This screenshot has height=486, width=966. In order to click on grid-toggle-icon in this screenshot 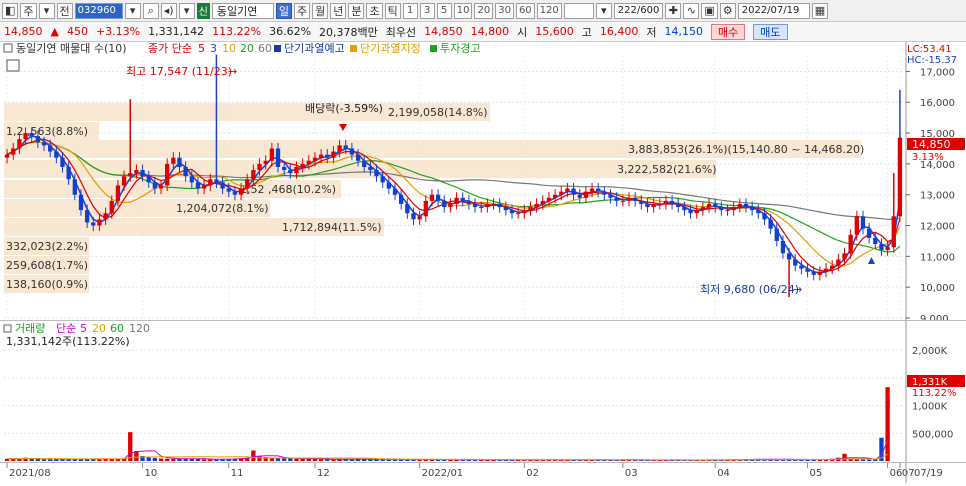, I will do `click(13, 65)`.